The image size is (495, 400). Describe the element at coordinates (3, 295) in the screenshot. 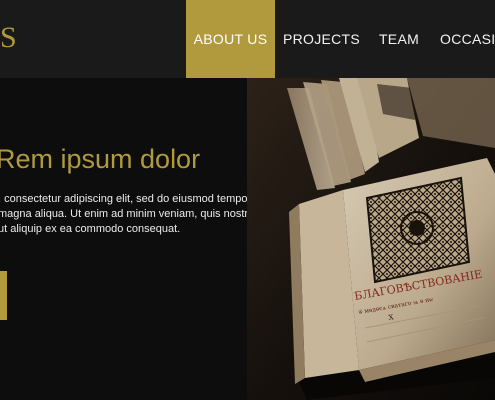

I see `hero-cta-button` at that location.